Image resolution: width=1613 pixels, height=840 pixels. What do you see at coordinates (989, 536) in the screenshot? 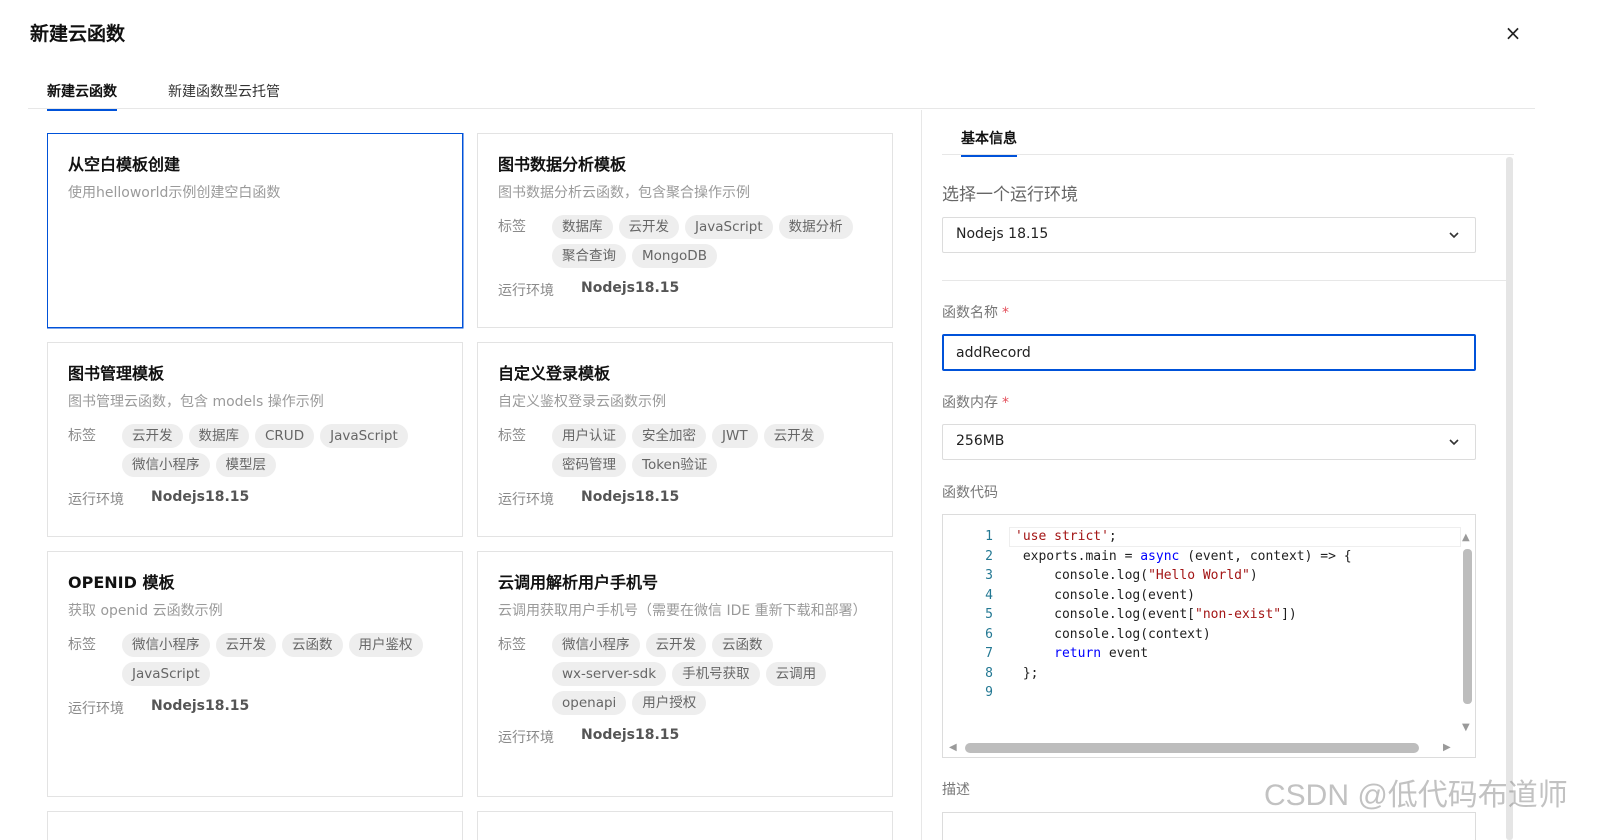
I see `line-number: 1` at bounding box center [989, 536].